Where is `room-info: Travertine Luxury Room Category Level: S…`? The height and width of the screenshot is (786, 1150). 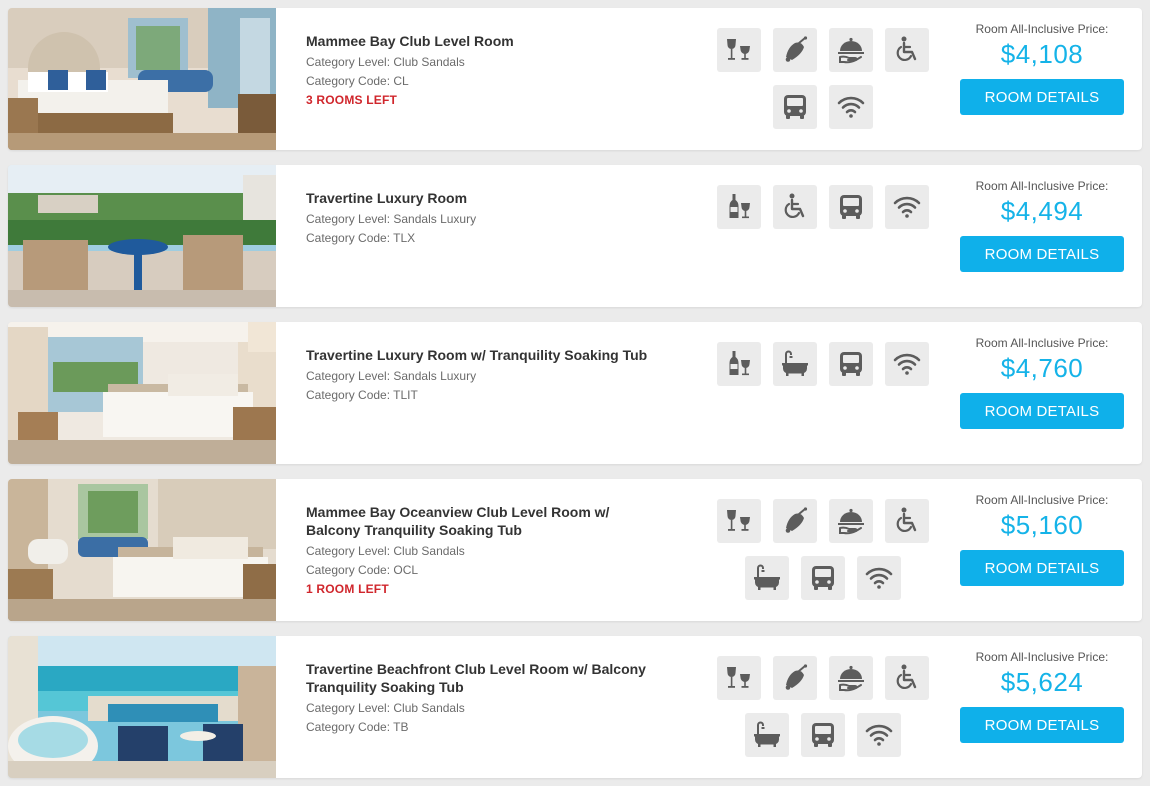
room-info: Travertine Luxury Room Category Level: S… is located at coordinates (481, 218).